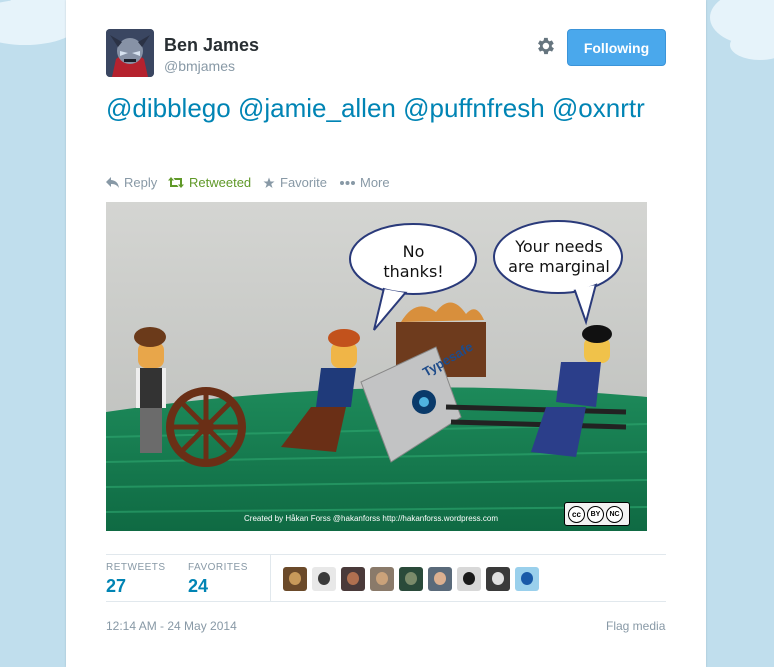 The width and height of the screenshot is (774, 667). I want to click on bubble-line: No, so click(413, 251).